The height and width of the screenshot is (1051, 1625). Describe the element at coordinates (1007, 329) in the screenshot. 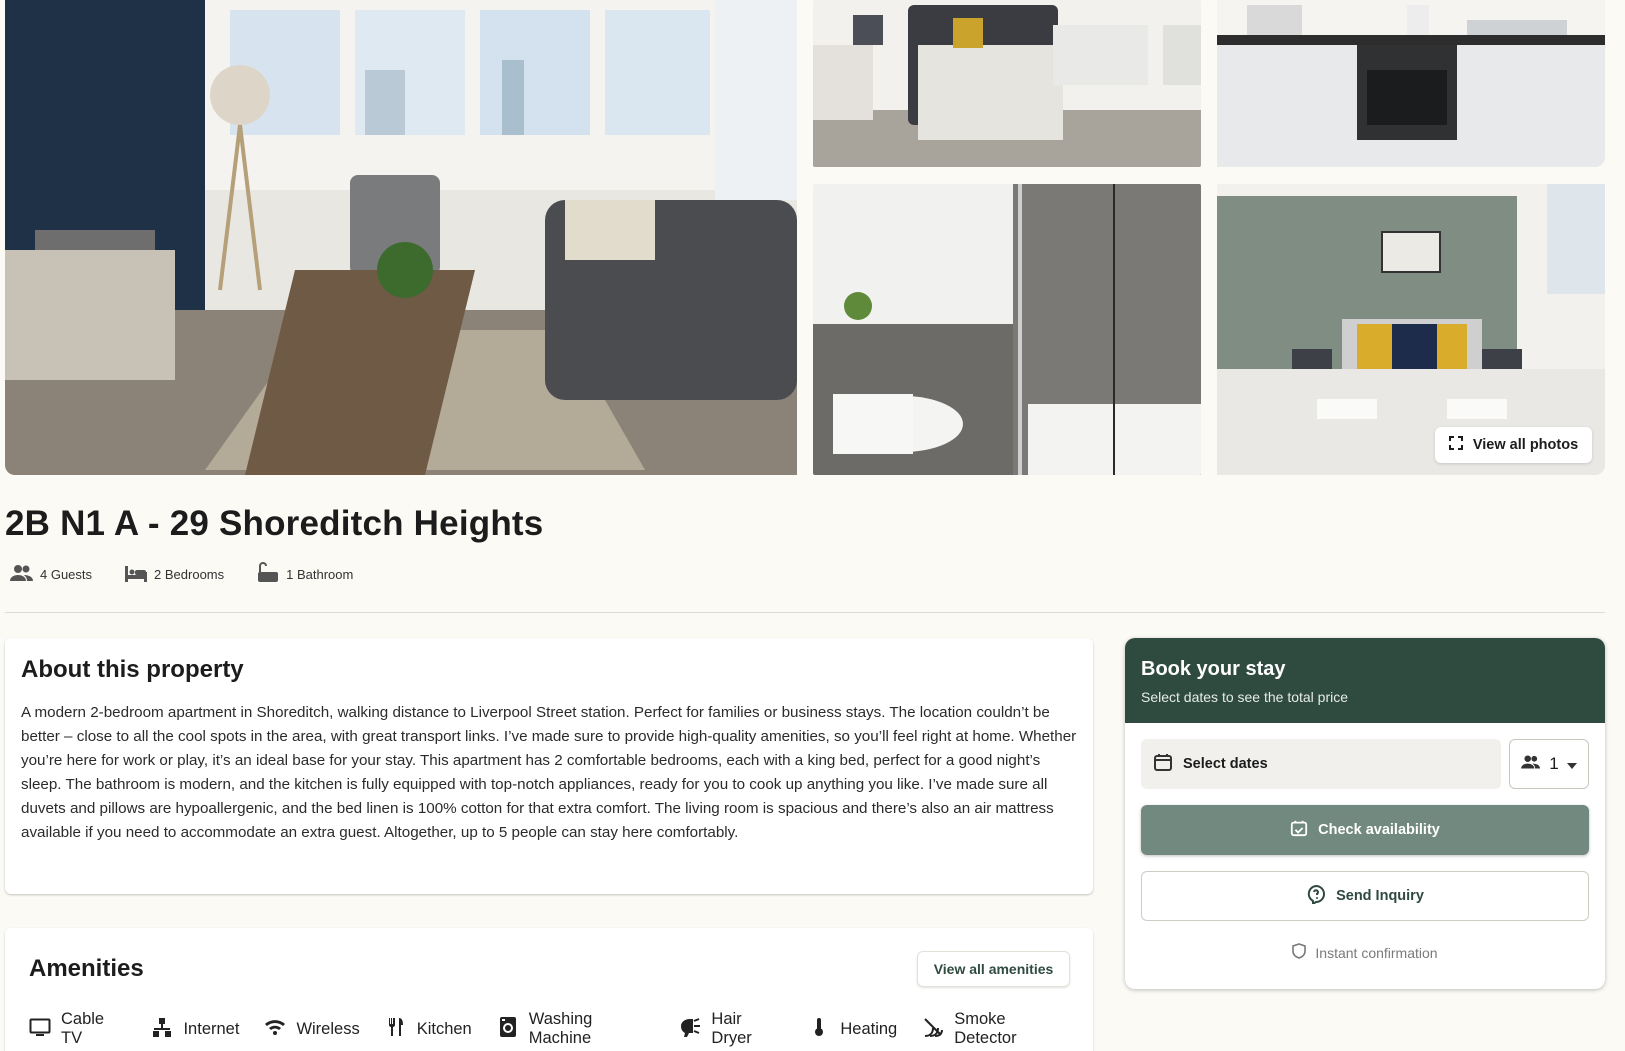

I see `bathroom-photo` at that location.